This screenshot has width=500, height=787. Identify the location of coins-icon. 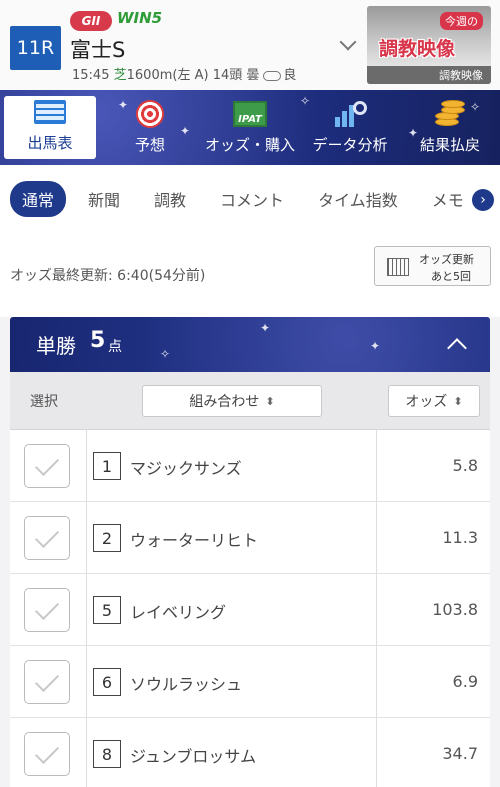
(450, 114).